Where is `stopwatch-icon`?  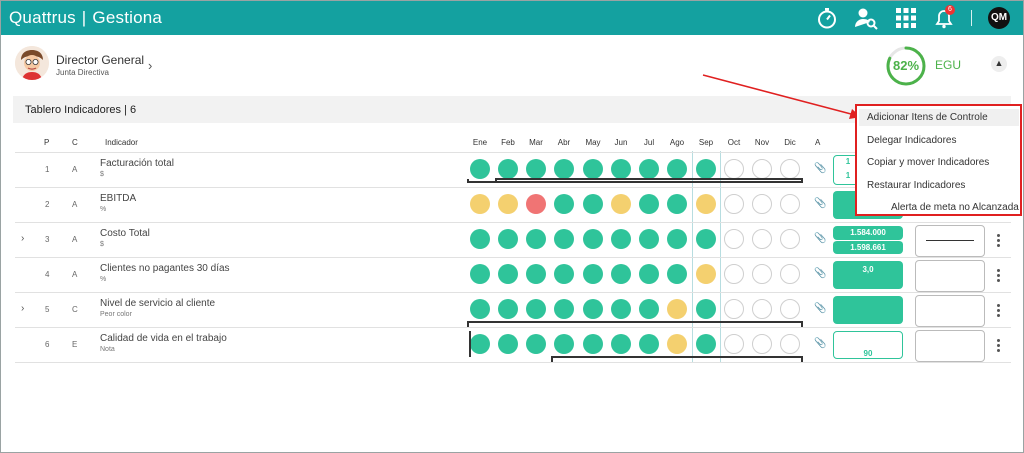 stopwatch-icon is located at coordinates (827, 18).